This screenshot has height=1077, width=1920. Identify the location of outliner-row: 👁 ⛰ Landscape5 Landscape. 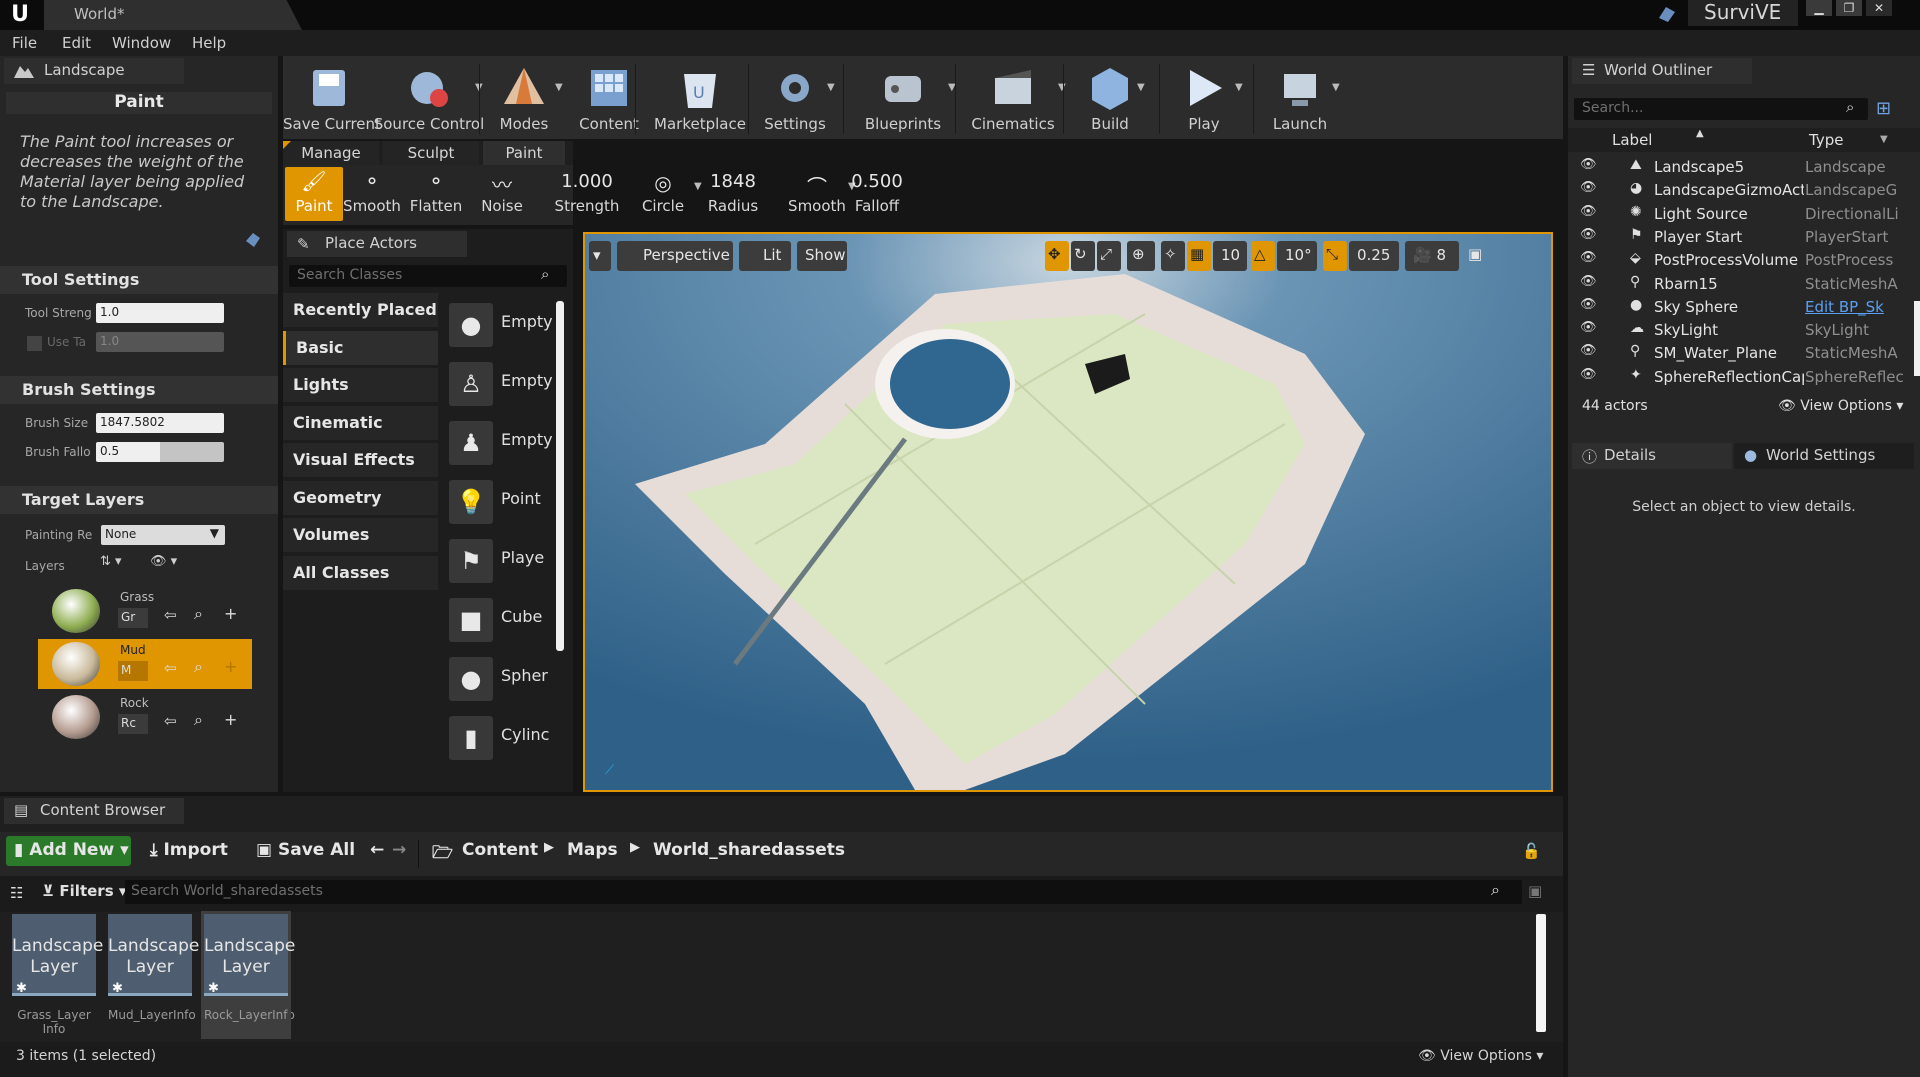
(1744, 167).